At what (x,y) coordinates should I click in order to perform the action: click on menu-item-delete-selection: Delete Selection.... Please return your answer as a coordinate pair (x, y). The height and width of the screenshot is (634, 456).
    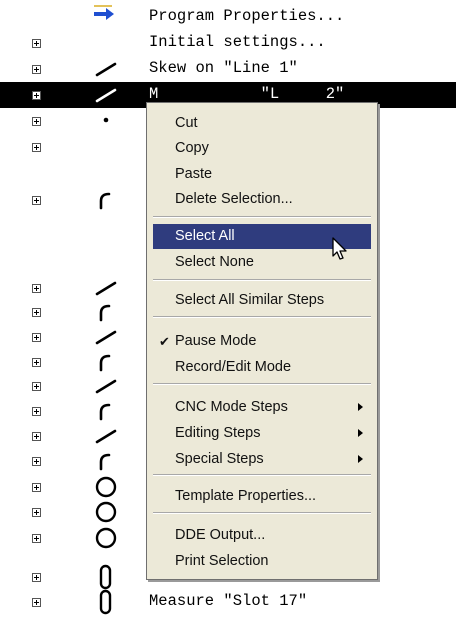
    Looking at the image, I should click on (262, 199).